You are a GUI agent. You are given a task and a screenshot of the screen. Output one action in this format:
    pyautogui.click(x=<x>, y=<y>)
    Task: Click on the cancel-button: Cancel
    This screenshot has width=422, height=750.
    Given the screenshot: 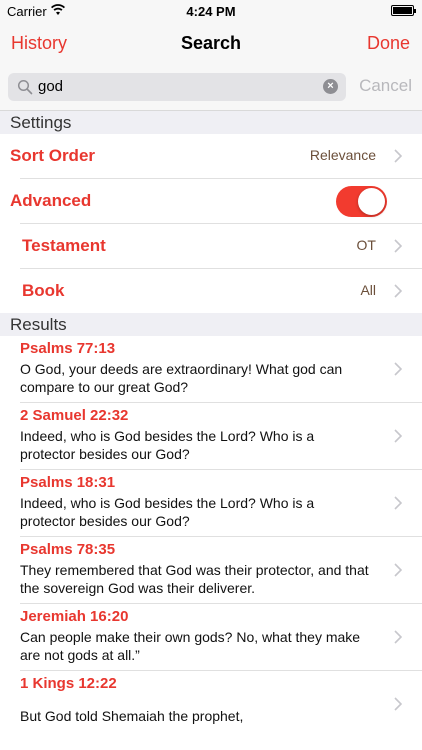 What is the action you would take?
    pyautogui.click(x=385, y=86)
    